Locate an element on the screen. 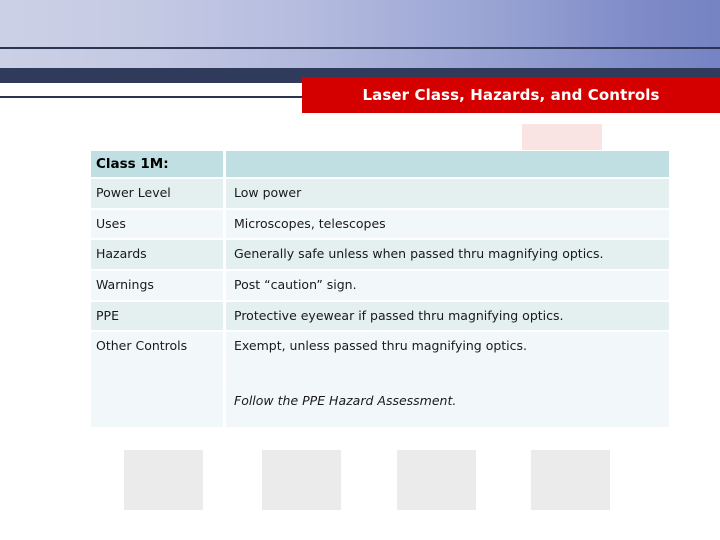  row-label: Power Level is located at coordinates (133, 192).